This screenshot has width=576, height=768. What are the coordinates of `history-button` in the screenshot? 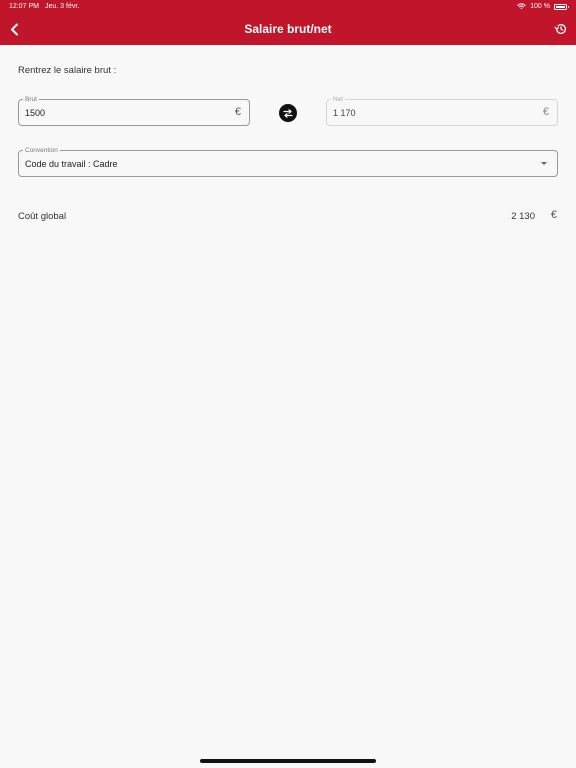 It's located at (561, 29).